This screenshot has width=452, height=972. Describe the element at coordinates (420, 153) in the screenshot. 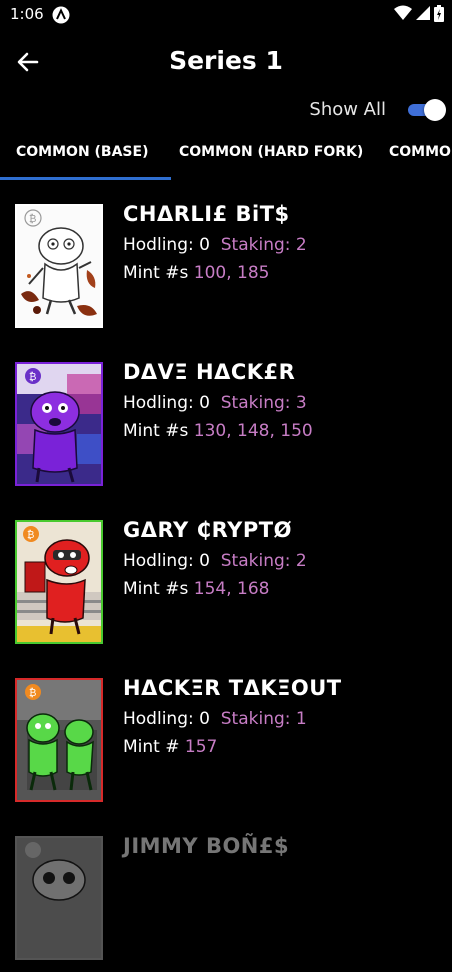

I see `tab-common-more: COMMO` at that location.